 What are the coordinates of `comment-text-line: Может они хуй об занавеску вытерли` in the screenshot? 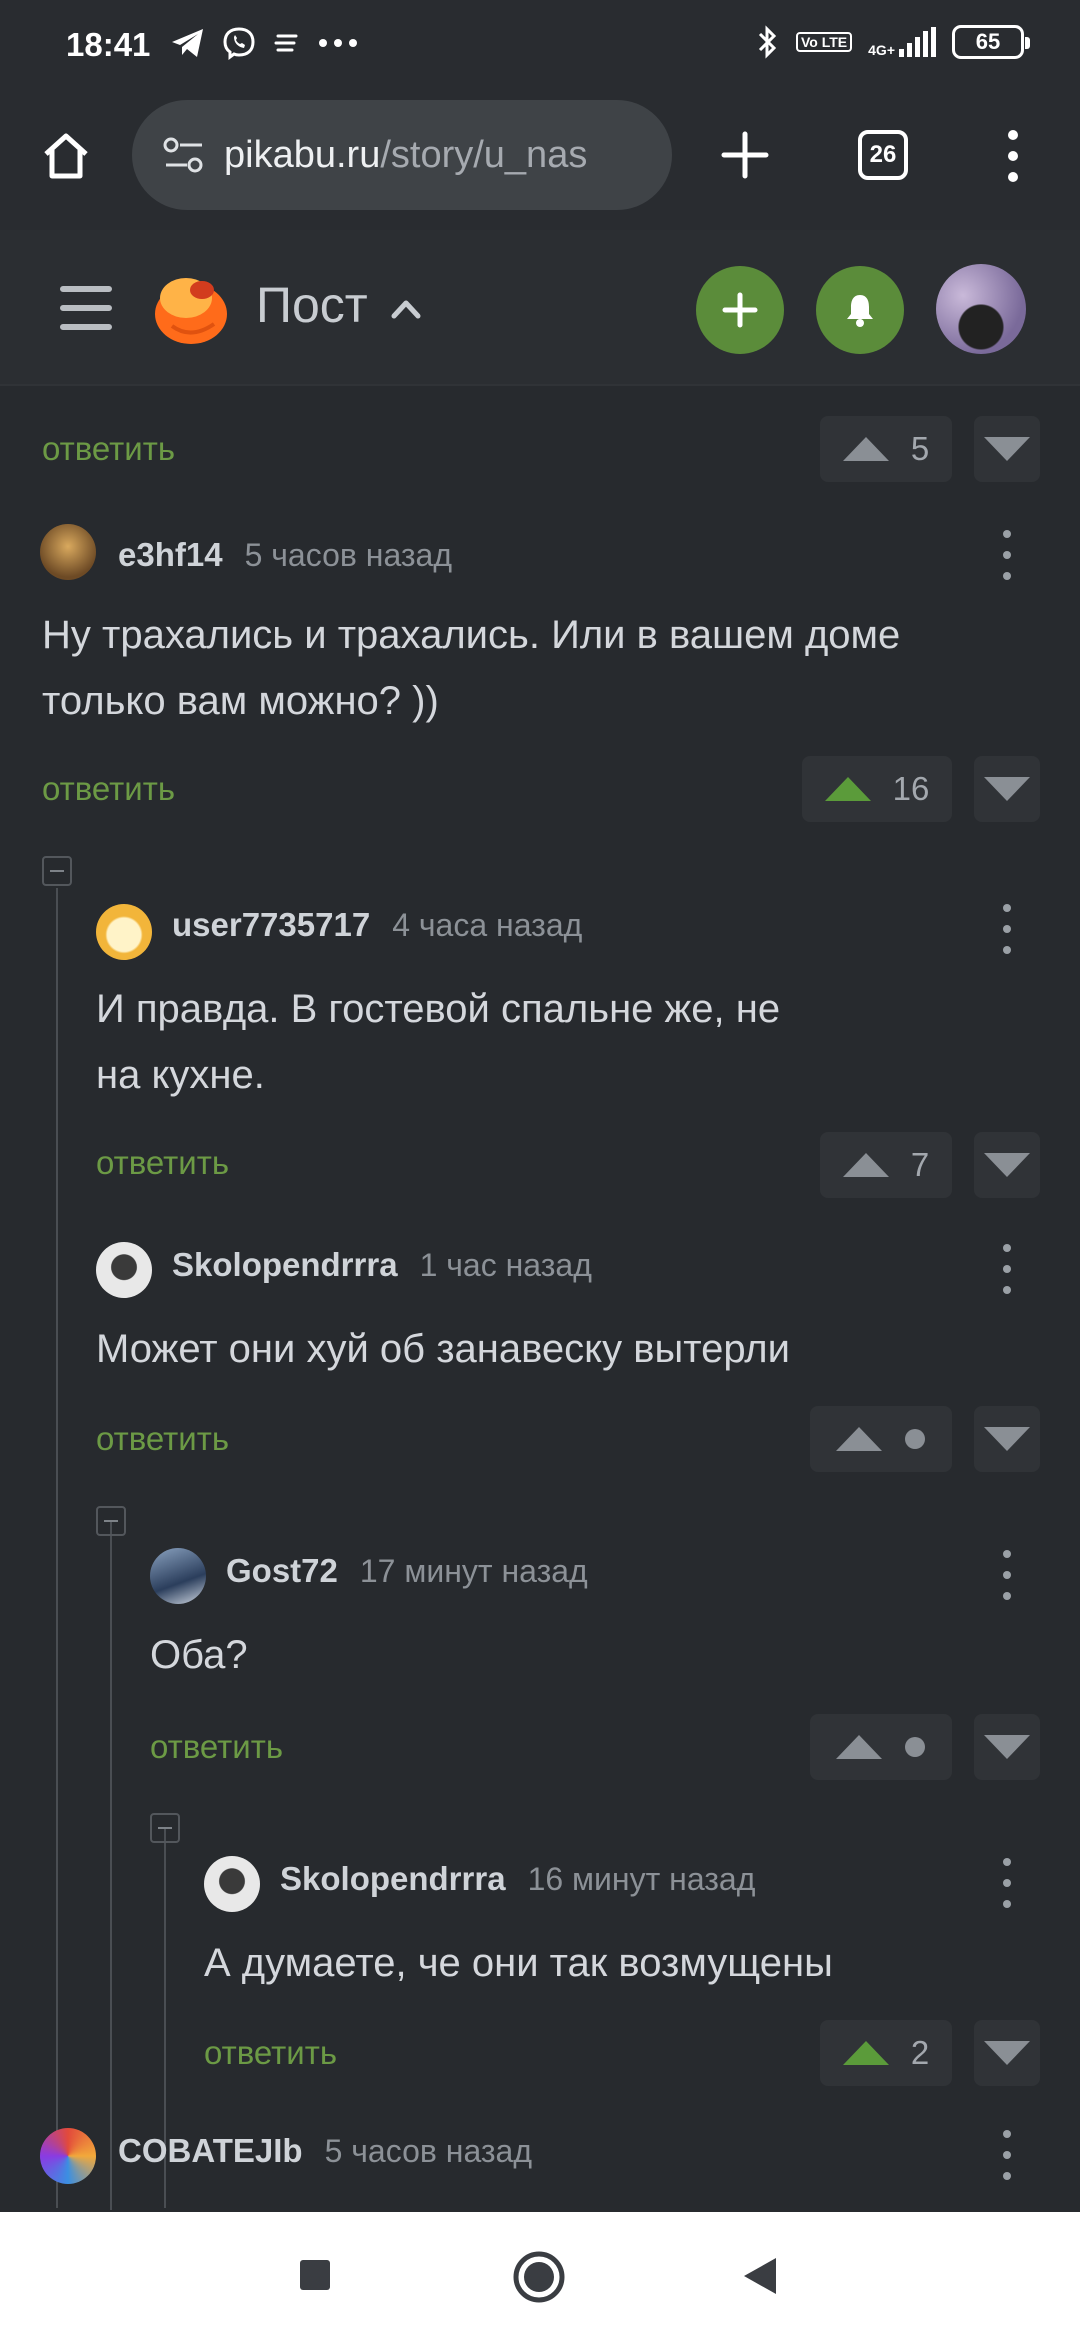 It's located at (443, 1349).